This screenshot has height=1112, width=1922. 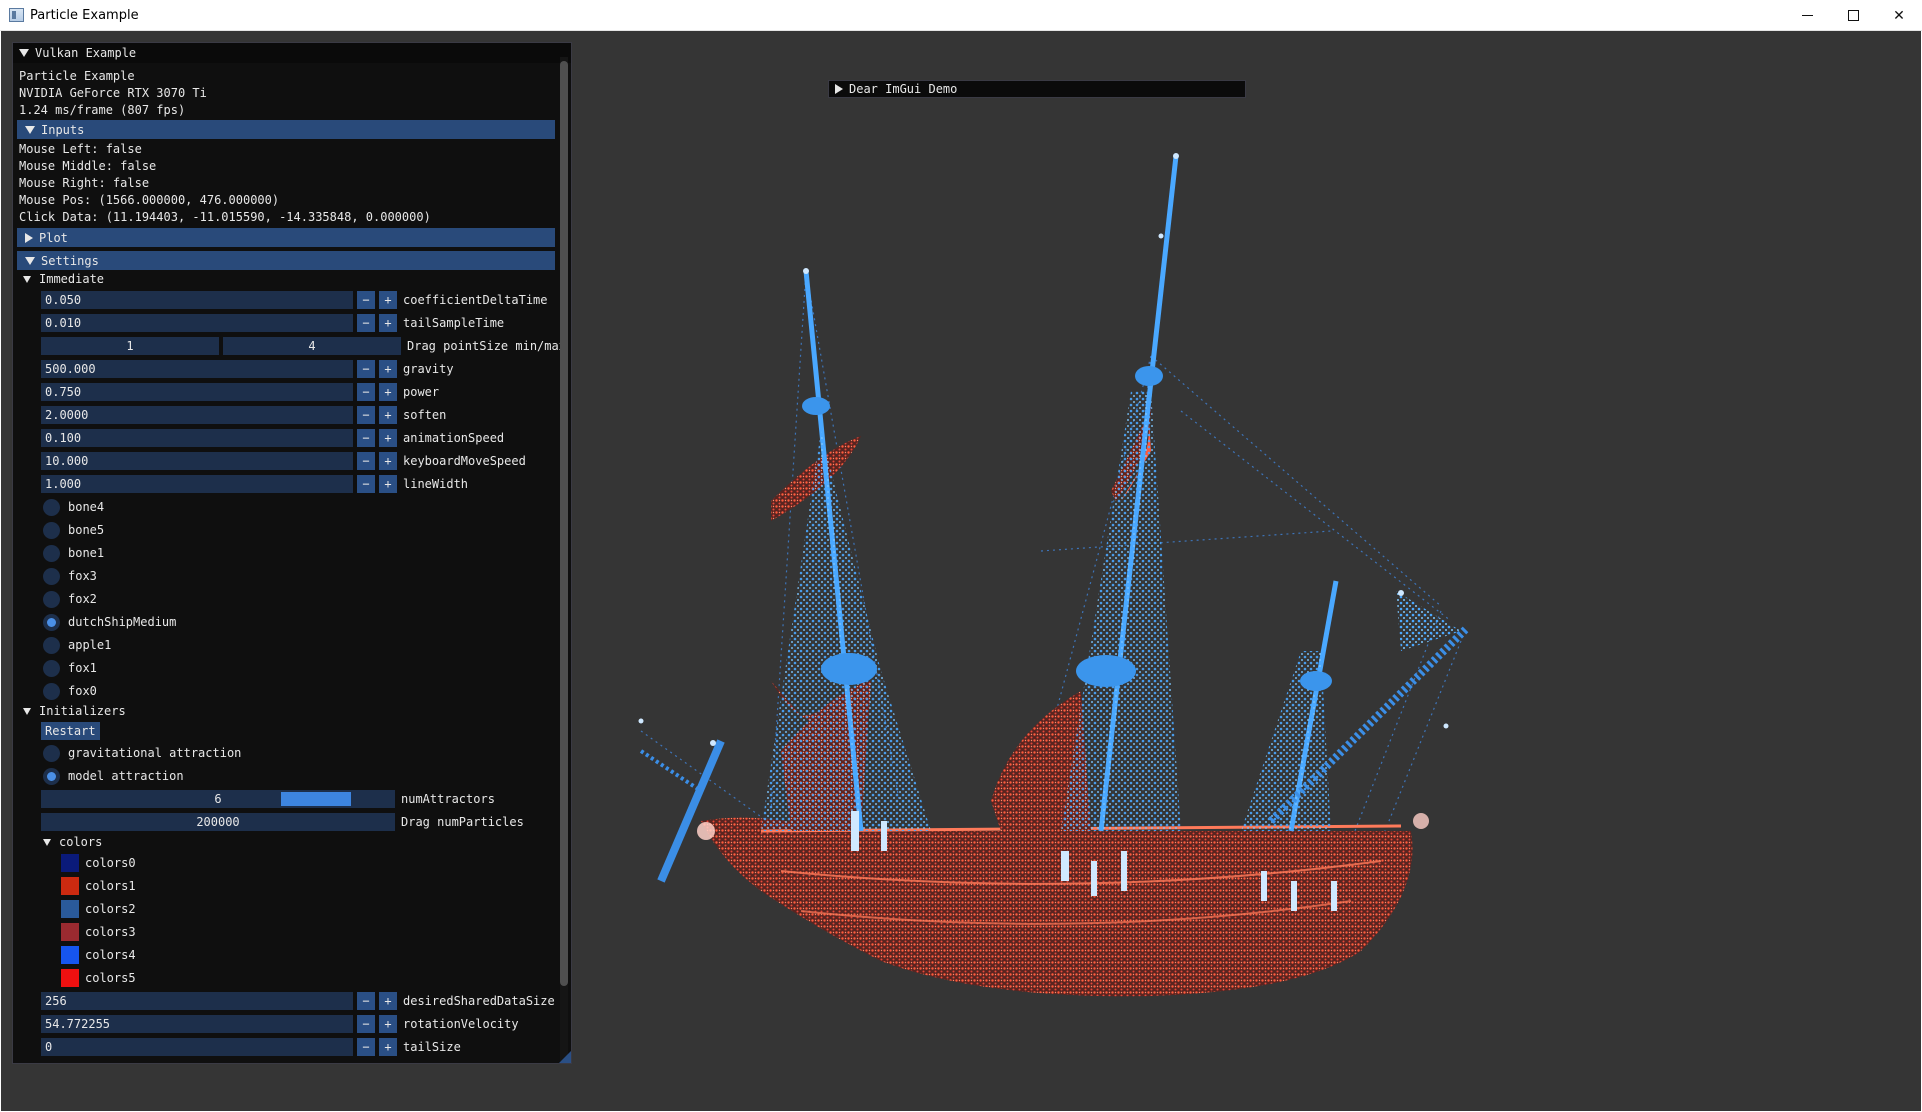 I want to click on color-row-colors0: colors0, so click(x=98, y=863).